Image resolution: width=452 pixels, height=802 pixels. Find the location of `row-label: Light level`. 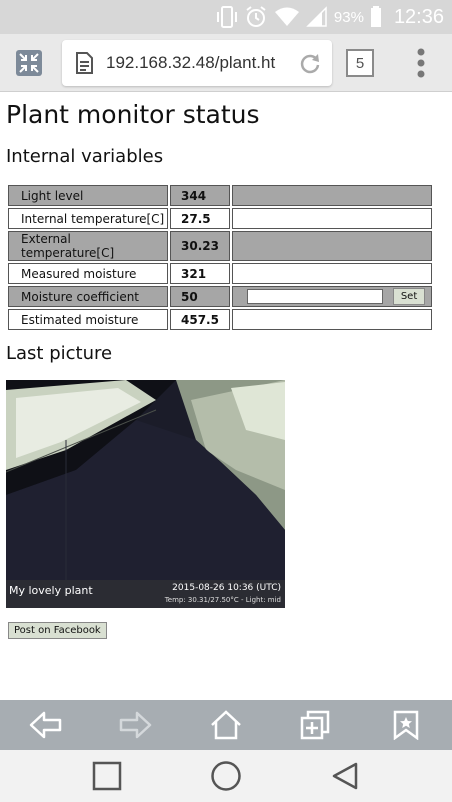

row-label: Light level is located at coordinates (88, 195).